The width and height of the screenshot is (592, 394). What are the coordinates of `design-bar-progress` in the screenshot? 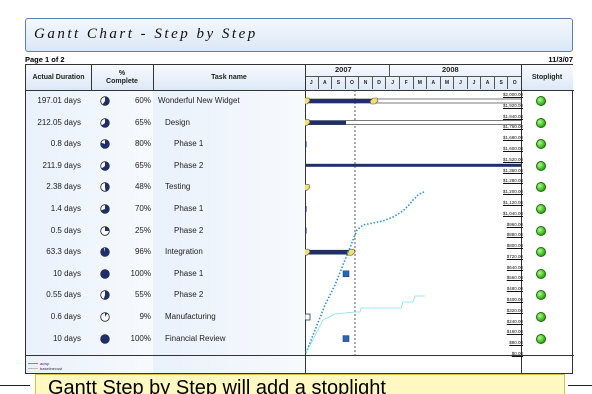 It's located at (326, 122).